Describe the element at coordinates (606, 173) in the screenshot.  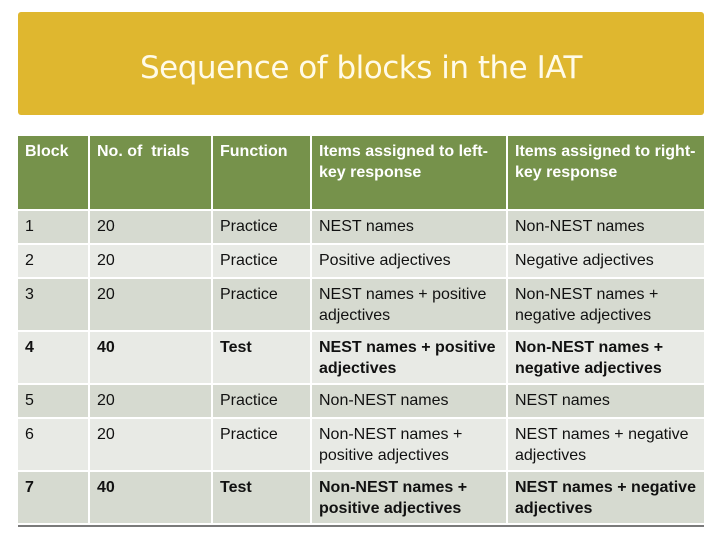
I see `header-right-key: Items assigned to right-key response` at that location.